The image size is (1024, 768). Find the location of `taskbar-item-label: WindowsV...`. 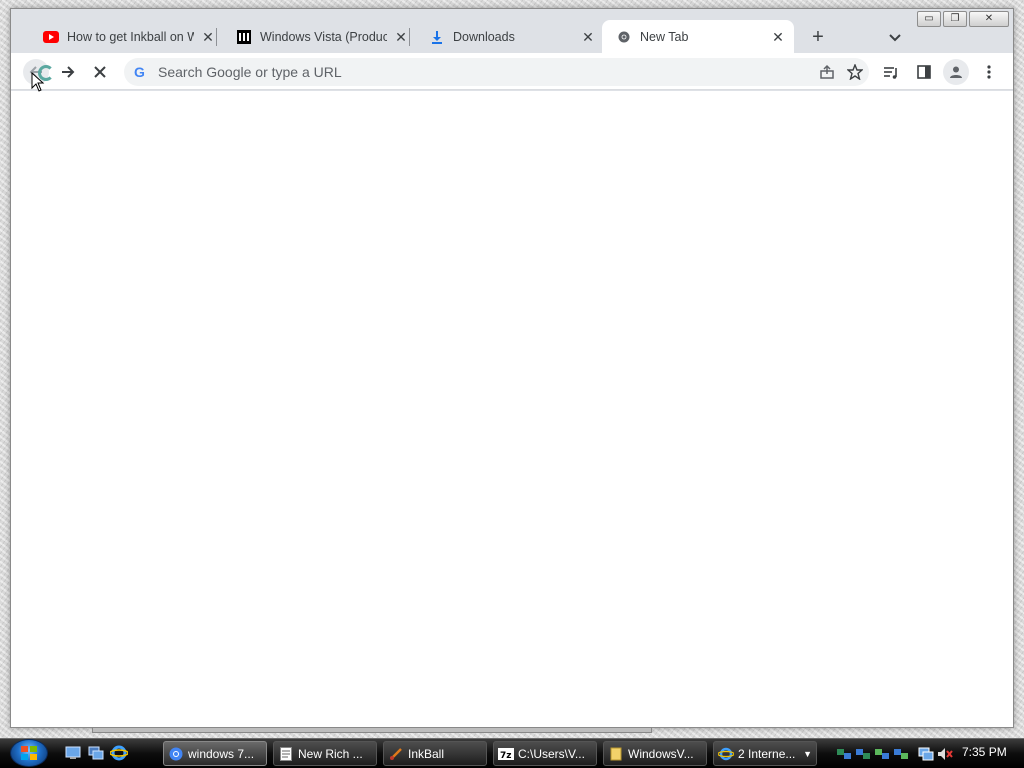

taskbar-item-label: WindowsV... is located at coordinates (661, 753).